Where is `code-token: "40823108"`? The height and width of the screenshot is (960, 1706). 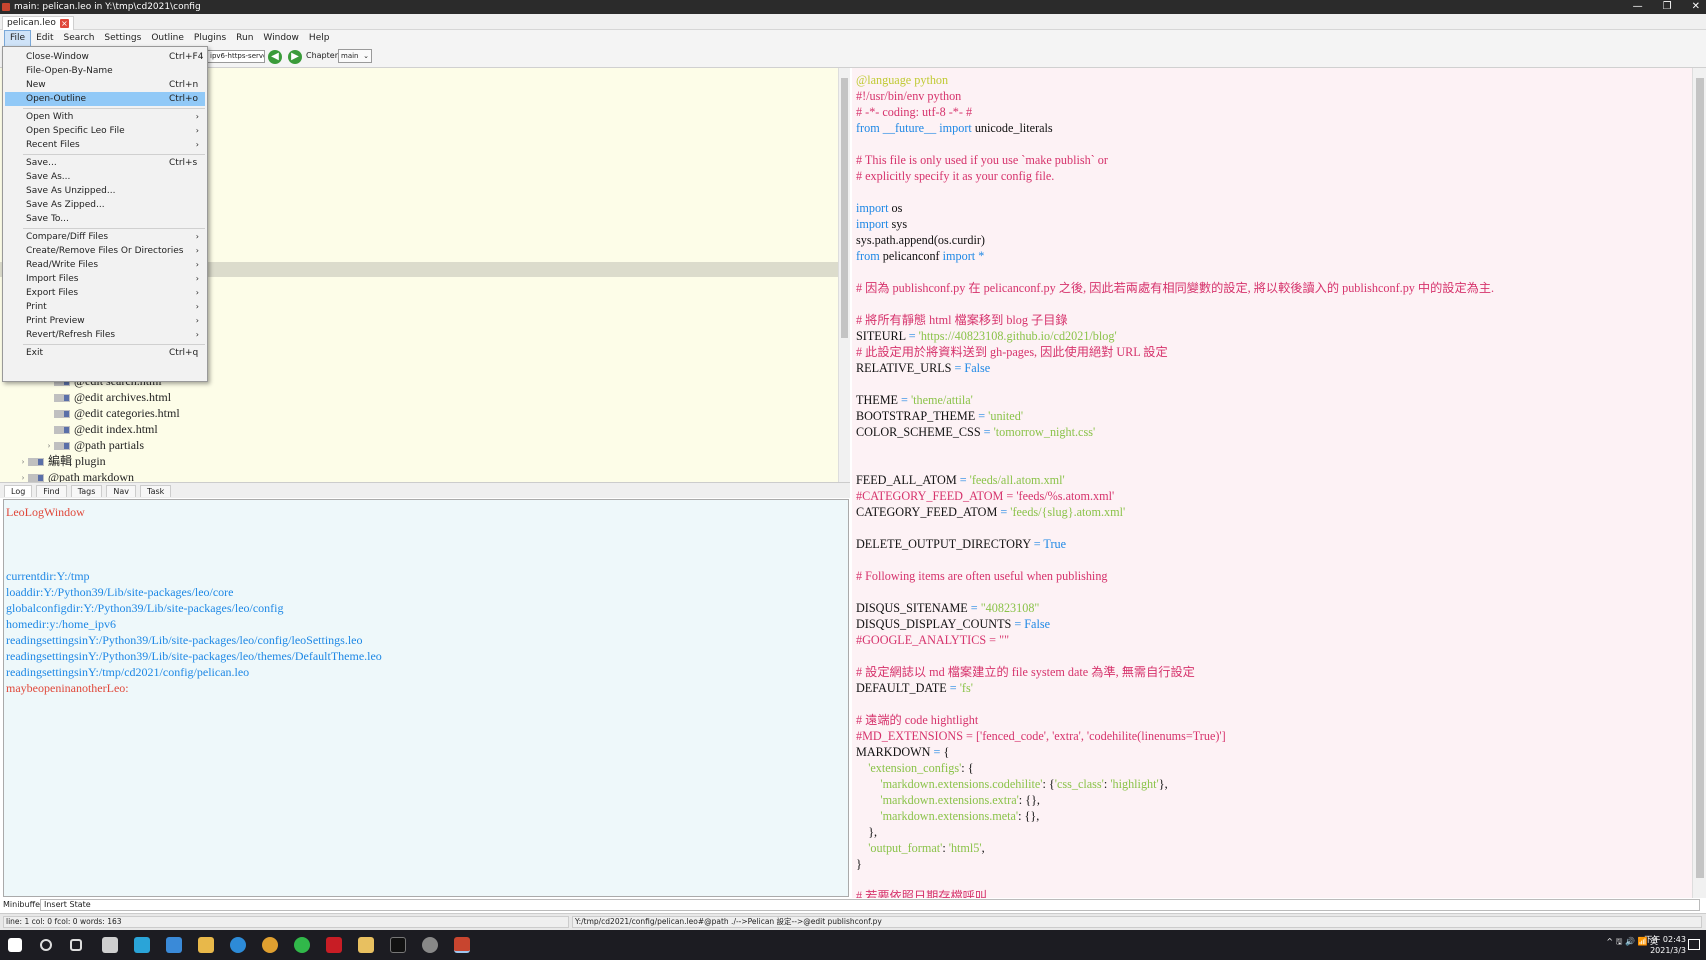 code-token: "40823108" is located at coordinates (1010, 608).